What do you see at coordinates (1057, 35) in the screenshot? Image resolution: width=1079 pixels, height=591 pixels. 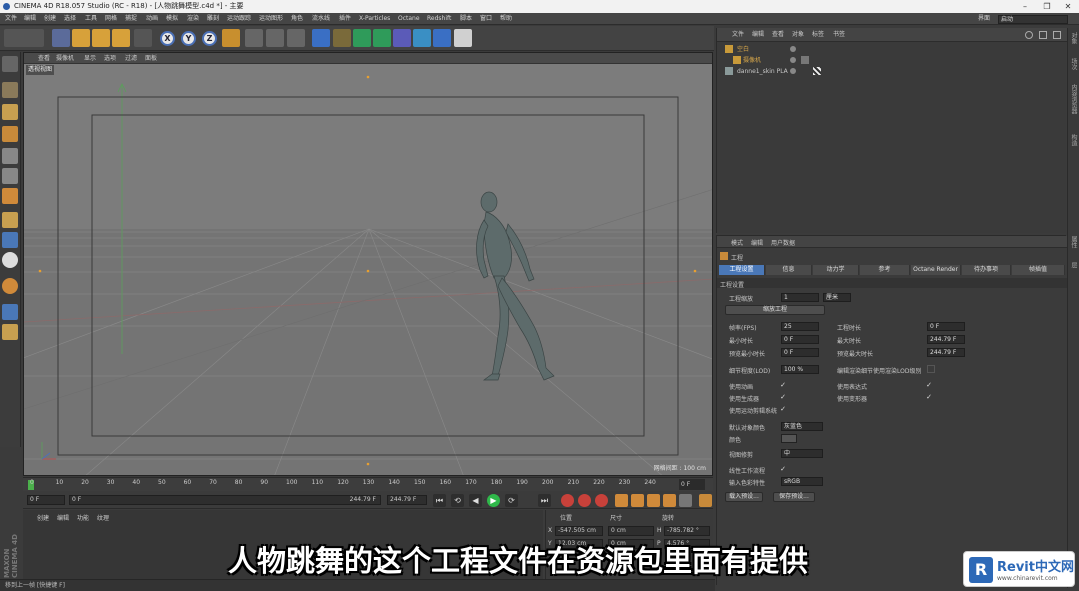 I see `new-window-icon` at bounding box center [1057, 35].